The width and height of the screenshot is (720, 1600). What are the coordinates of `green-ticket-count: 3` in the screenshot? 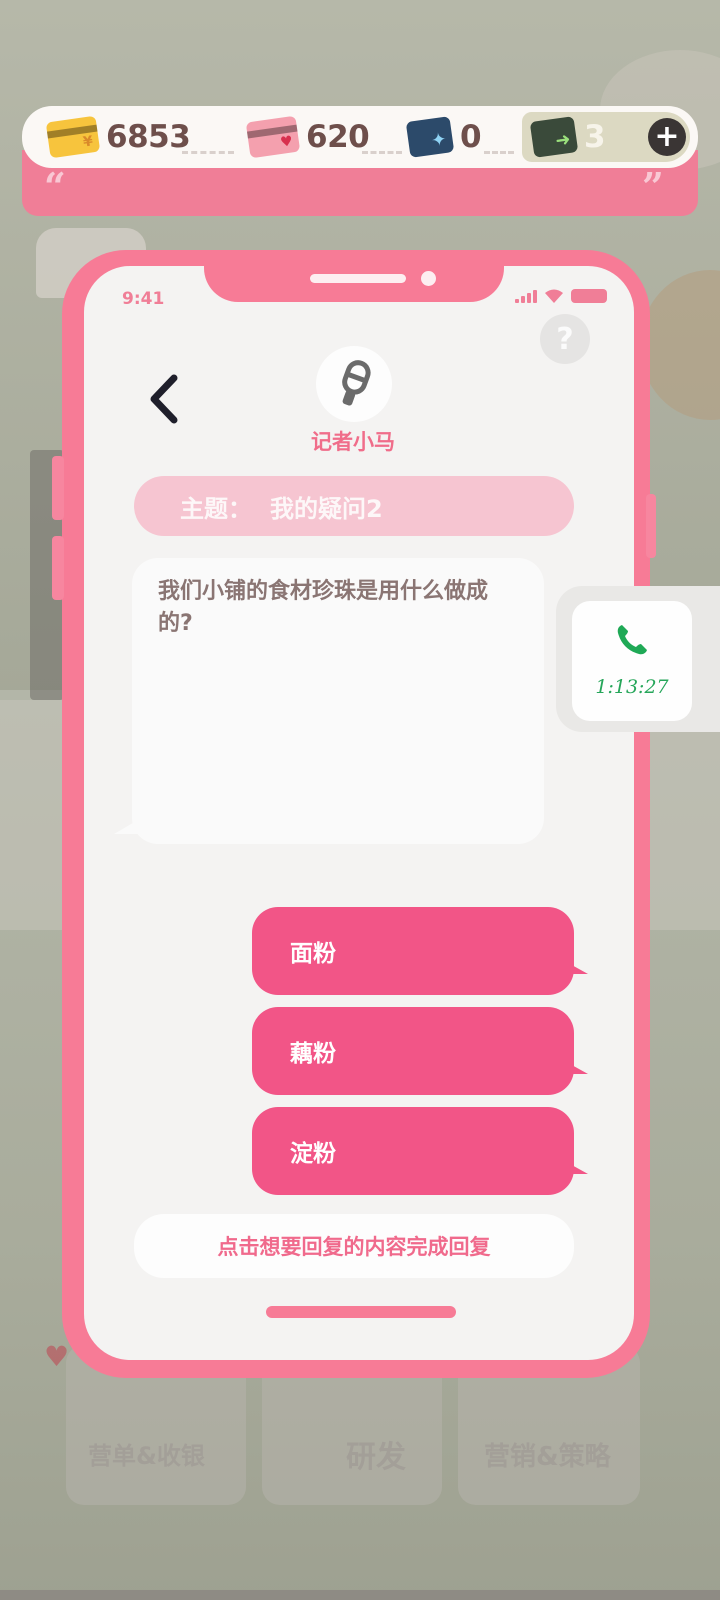 It's located at (595, 137).